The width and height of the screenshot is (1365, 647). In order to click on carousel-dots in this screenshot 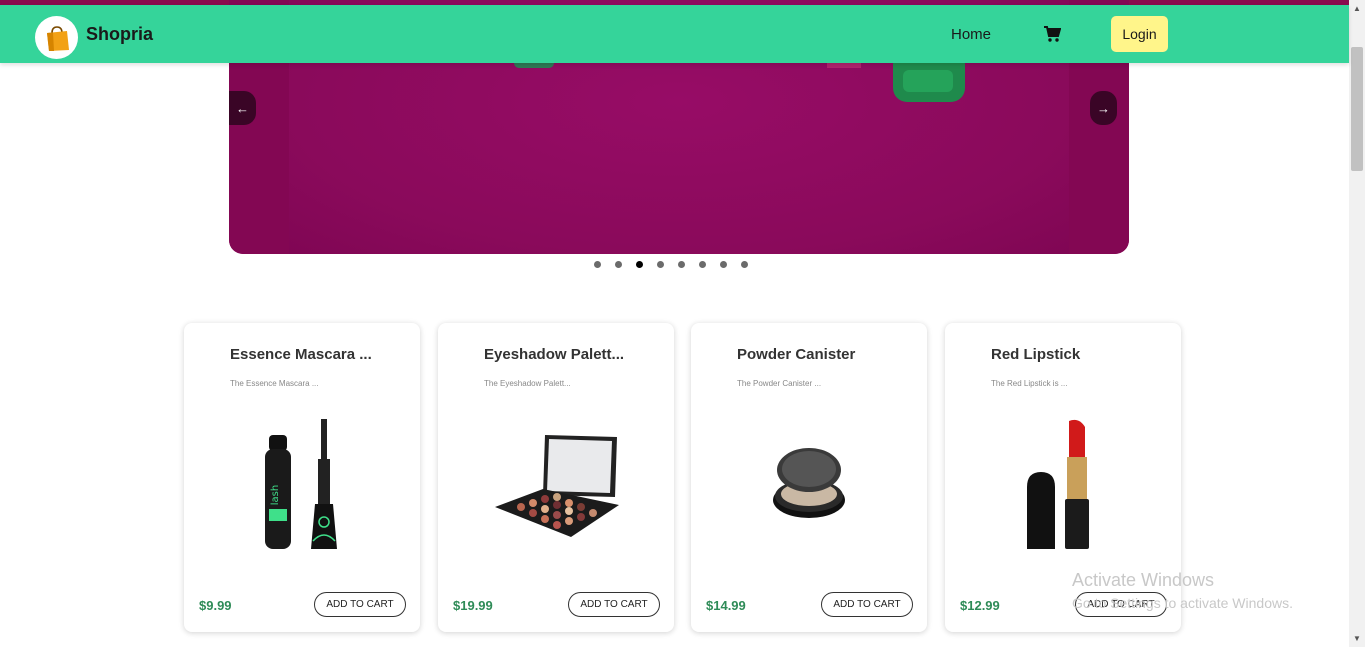, I will do `click(671, 265)`.